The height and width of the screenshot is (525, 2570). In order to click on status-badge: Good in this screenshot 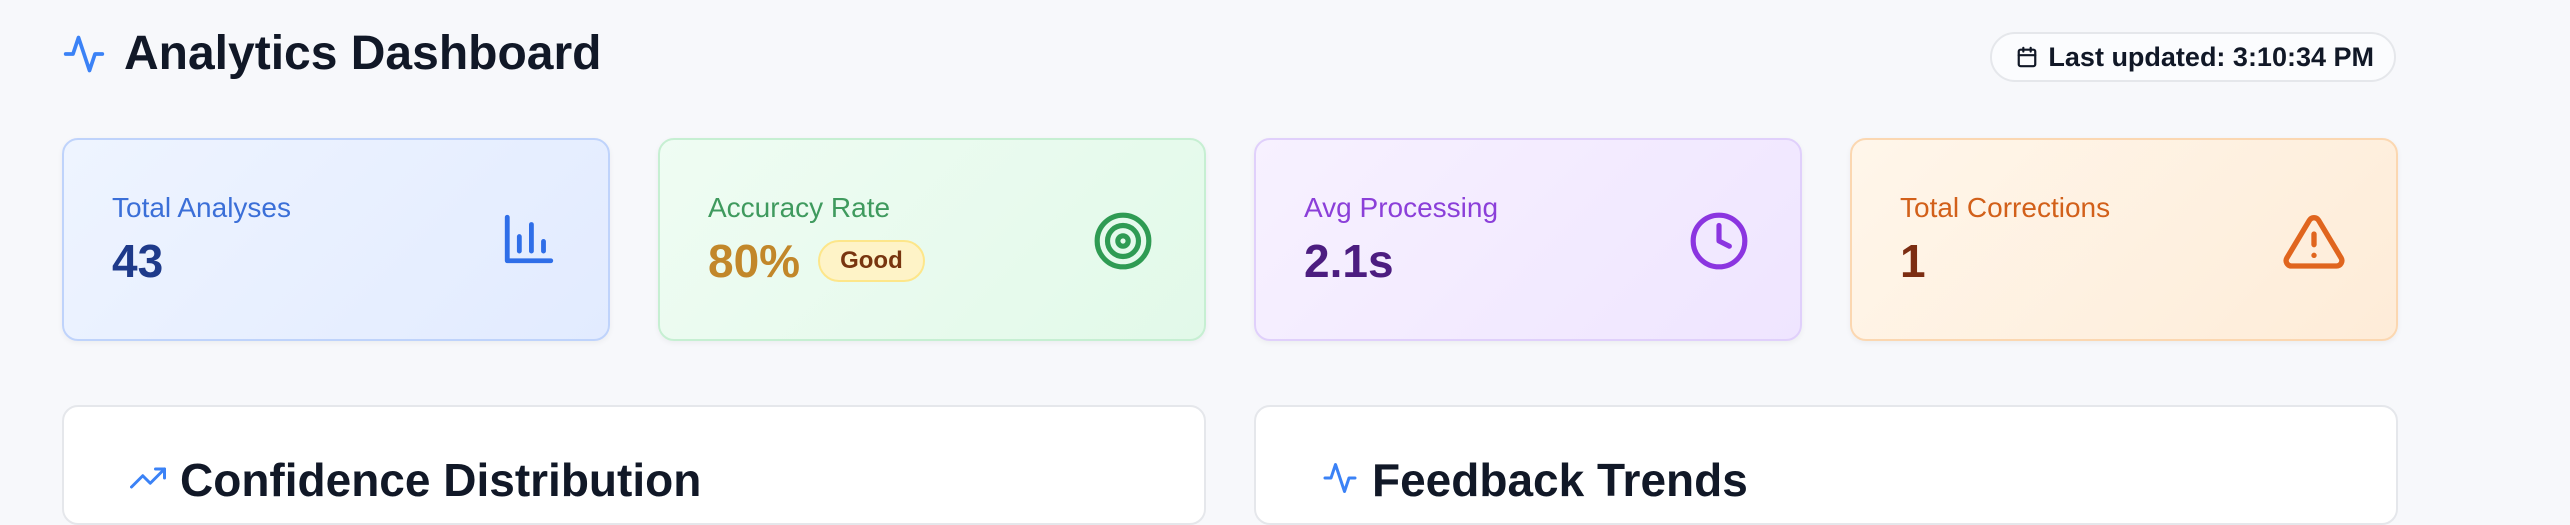, I will do `click(871, 261)`.